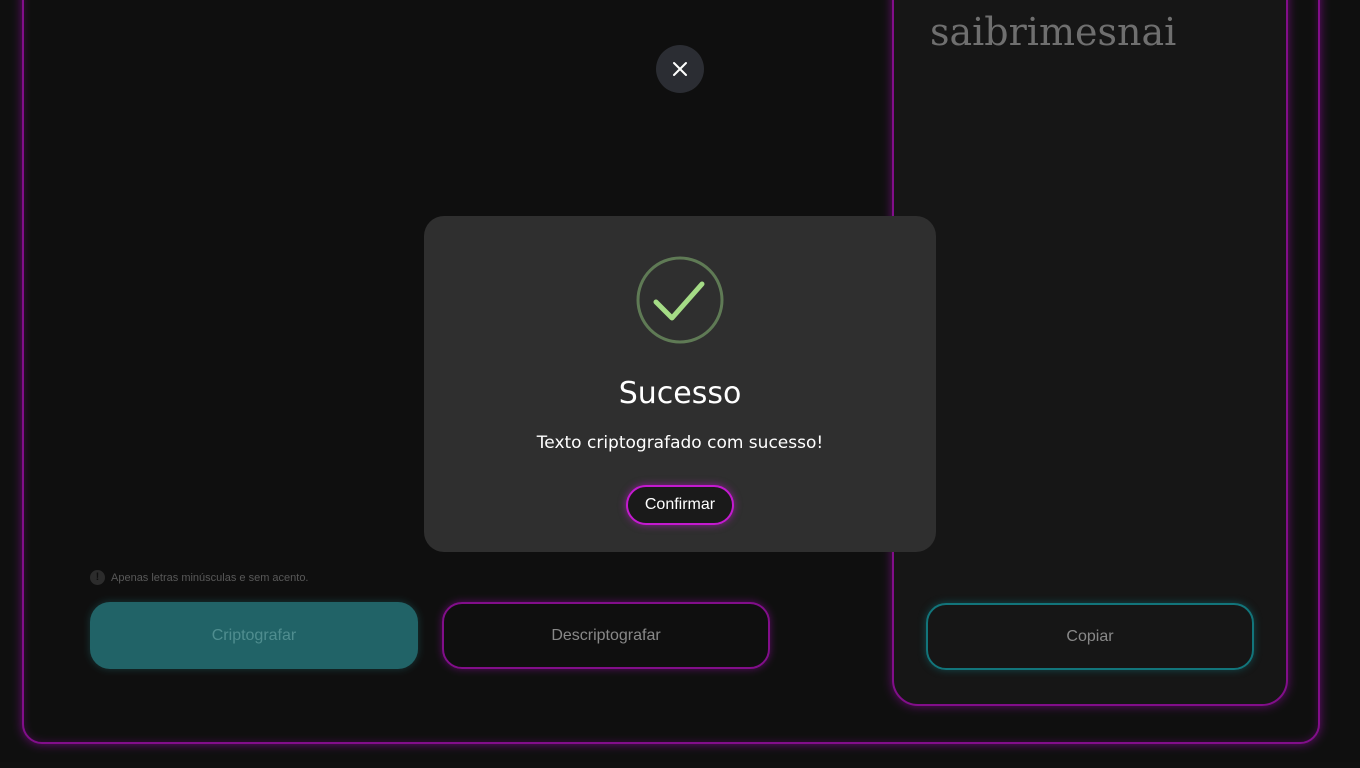 This screenshot has height=768, width=1360. Describe the element at coordinates (680, 505) in the screenshot. I see `confirm-button: Confirmar` at that location.